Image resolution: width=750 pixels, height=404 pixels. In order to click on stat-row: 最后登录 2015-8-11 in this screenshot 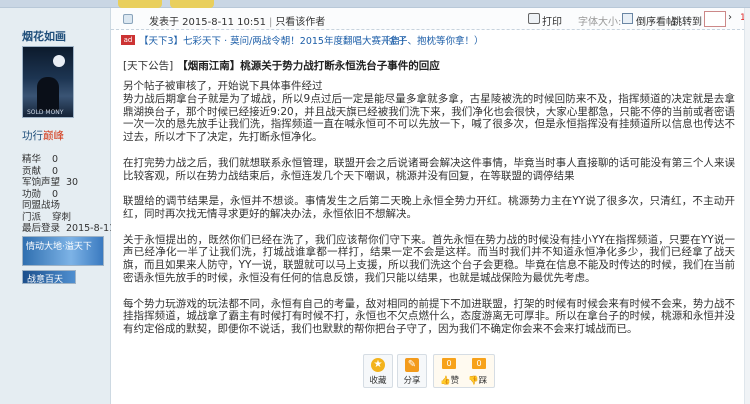, I will do `click(68, 229)`.